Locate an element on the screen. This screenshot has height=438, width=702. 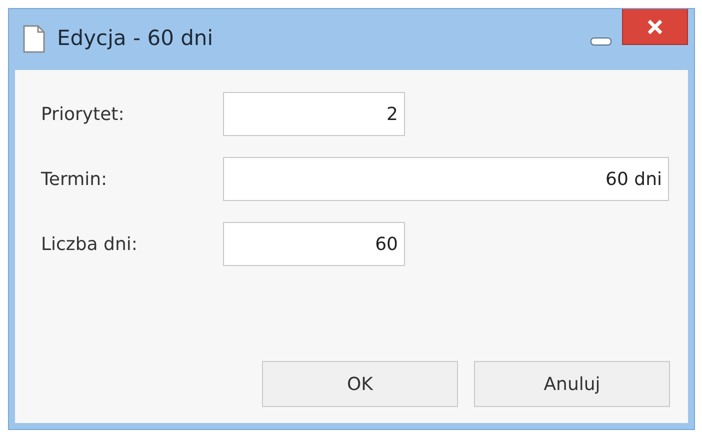
input-field: 2 is located at coordinates (314, 114).